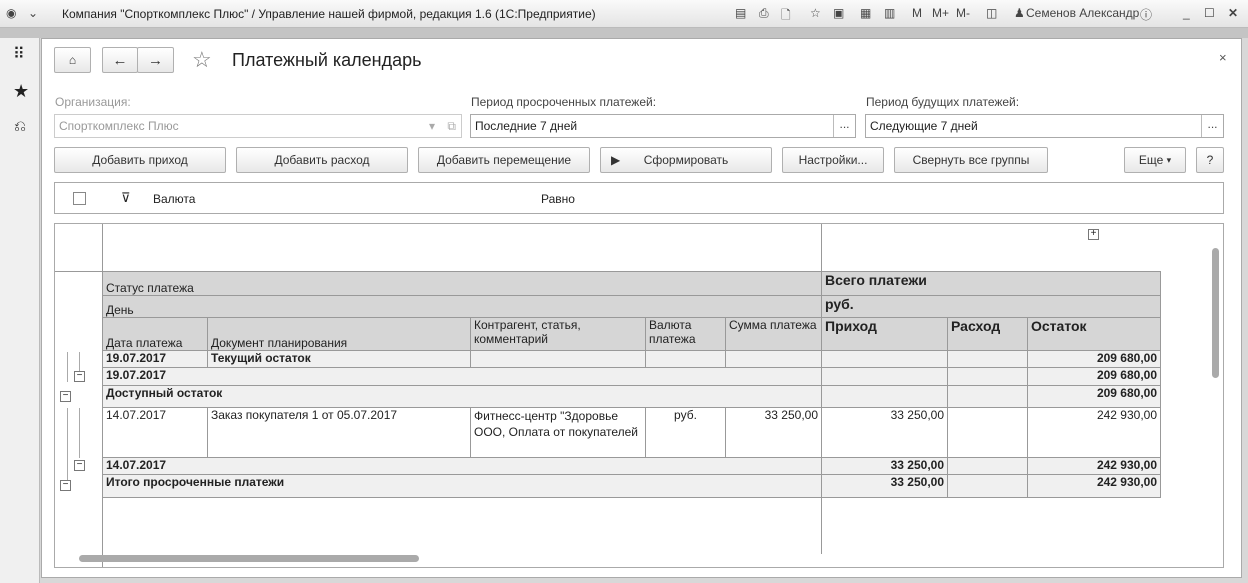 Image resolution: width=1248 pixels, height=583 pixels. What do you see at coordinates (1082, 13) in the screenshot?
I see `user-name: Семенов Александр` at bounding box center [1082, 13].